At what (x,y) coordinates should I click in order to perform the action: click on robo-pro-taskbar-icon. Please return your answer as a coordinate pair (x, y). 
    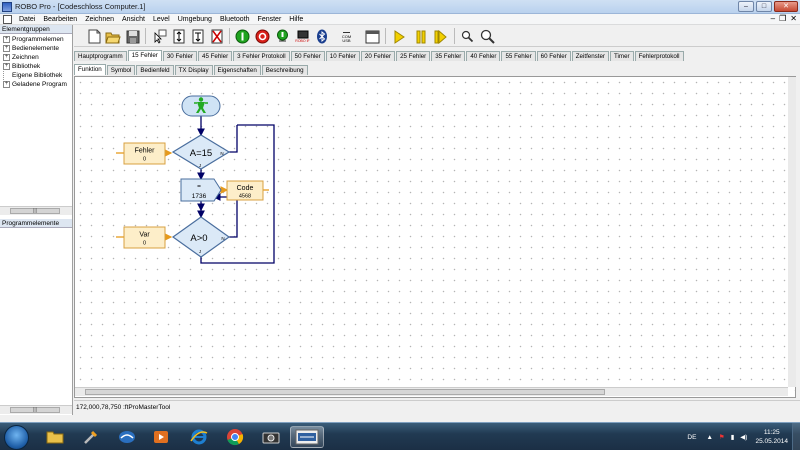
    Looking at the image, I should click on (307, 437).